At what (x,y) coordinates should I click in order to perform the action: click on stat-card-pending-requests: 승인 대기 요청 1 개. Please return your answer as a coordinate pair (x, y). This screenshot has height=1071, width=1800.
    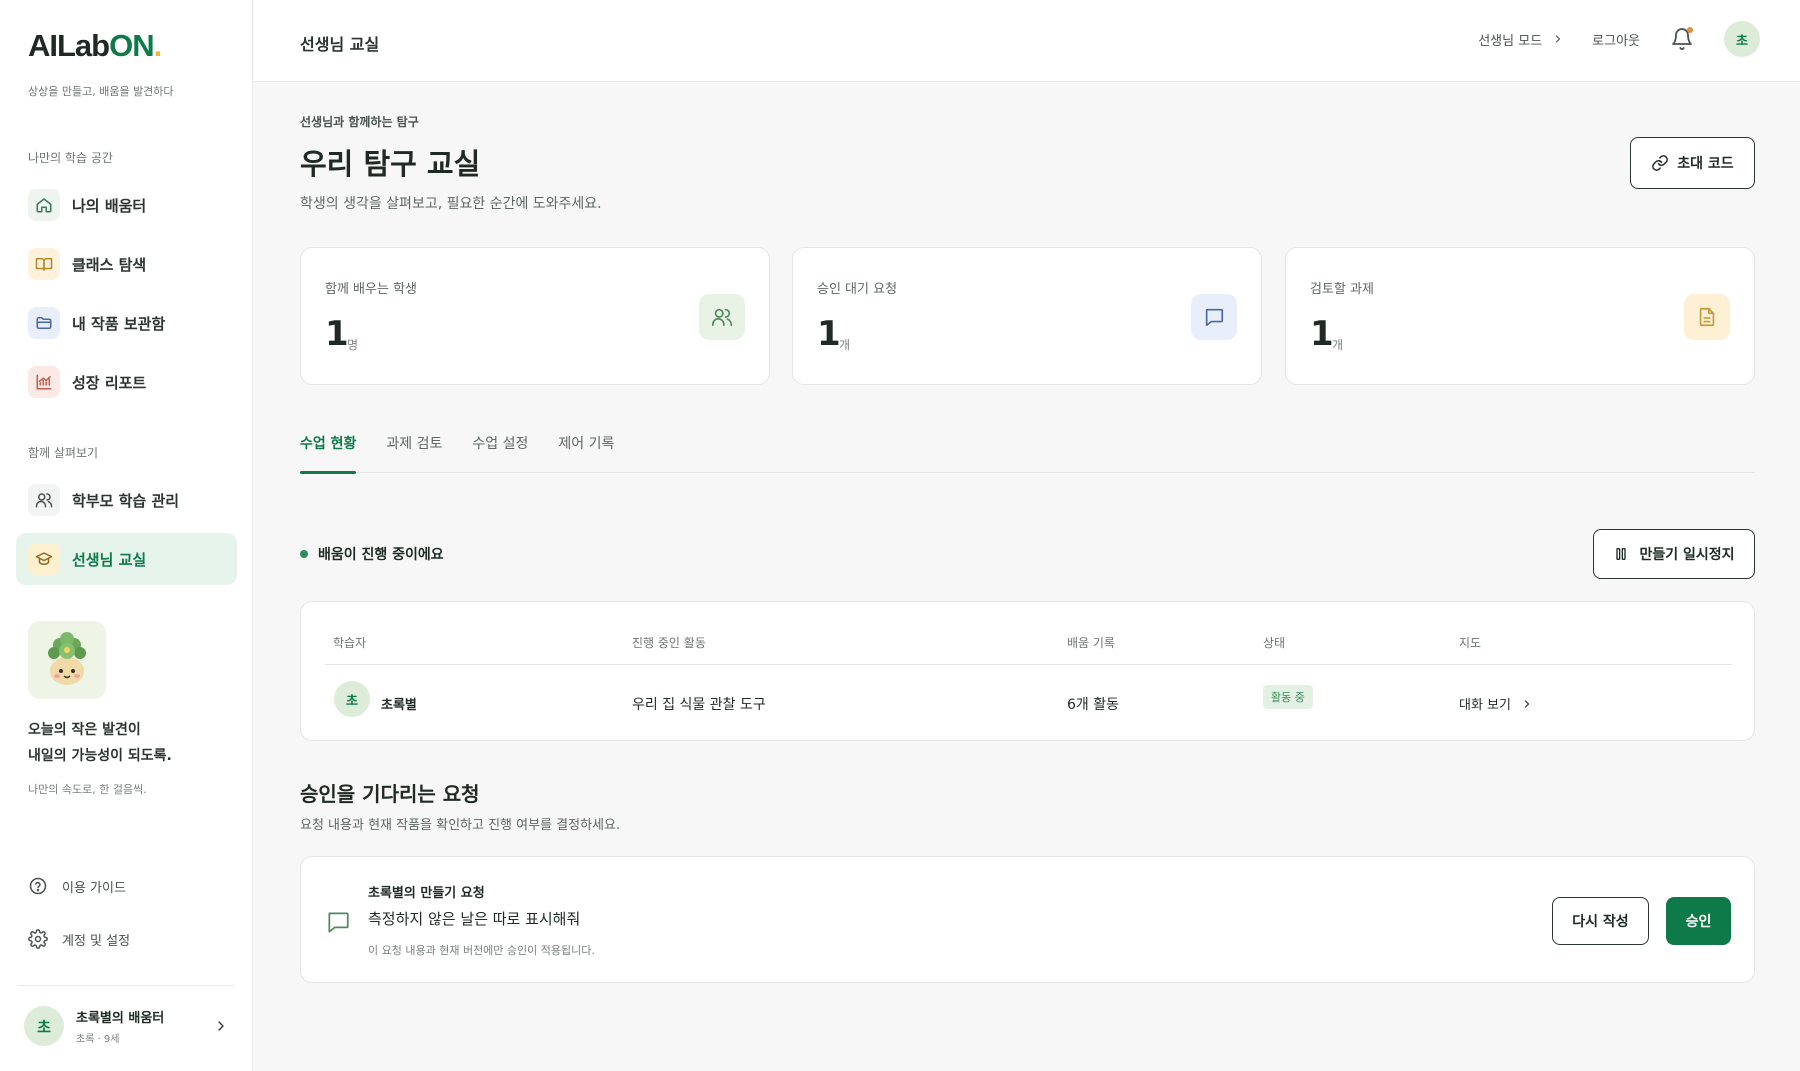
    Looking at the image, I should click on (1027, 316).